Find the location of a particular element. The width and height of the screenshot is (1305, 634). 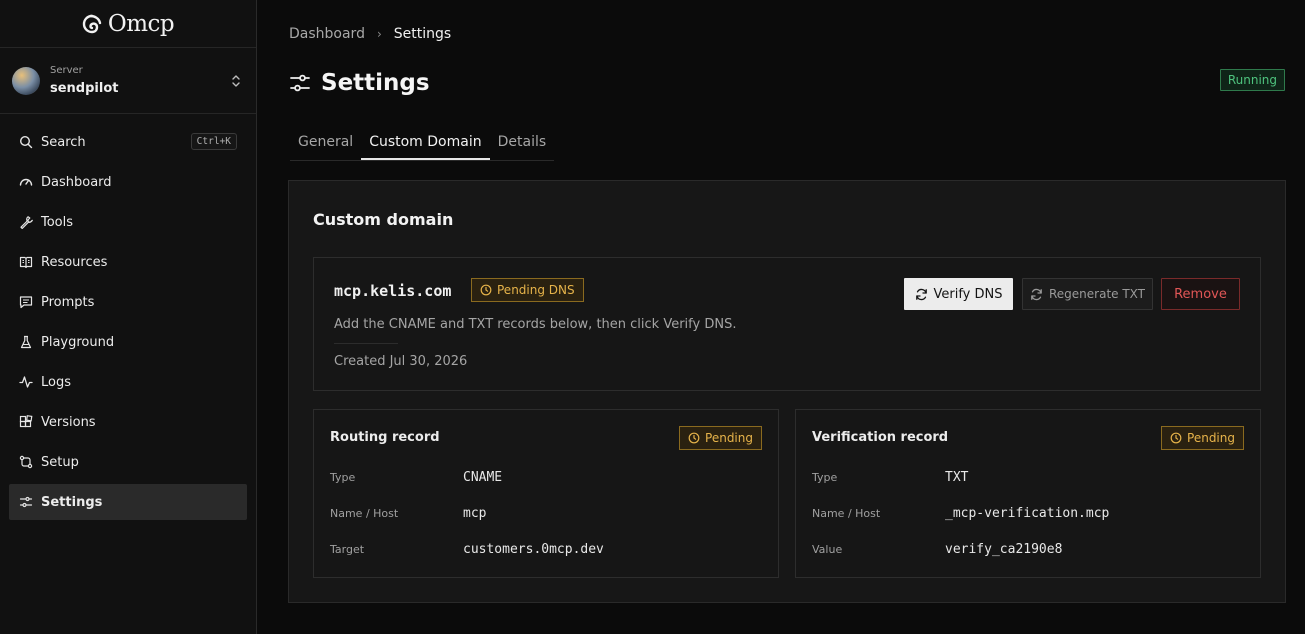

verification-status-badge: Pending is located at coordinates (1202, 438).